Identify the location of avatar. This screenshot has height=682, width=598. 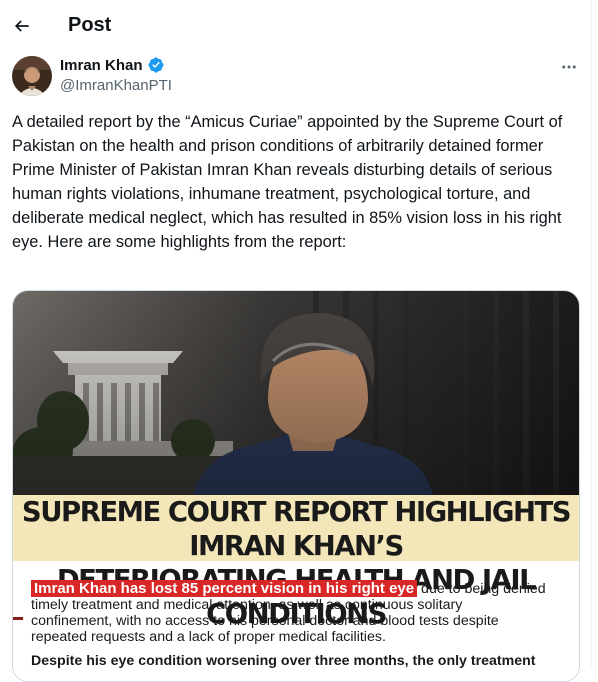
(32, 76).